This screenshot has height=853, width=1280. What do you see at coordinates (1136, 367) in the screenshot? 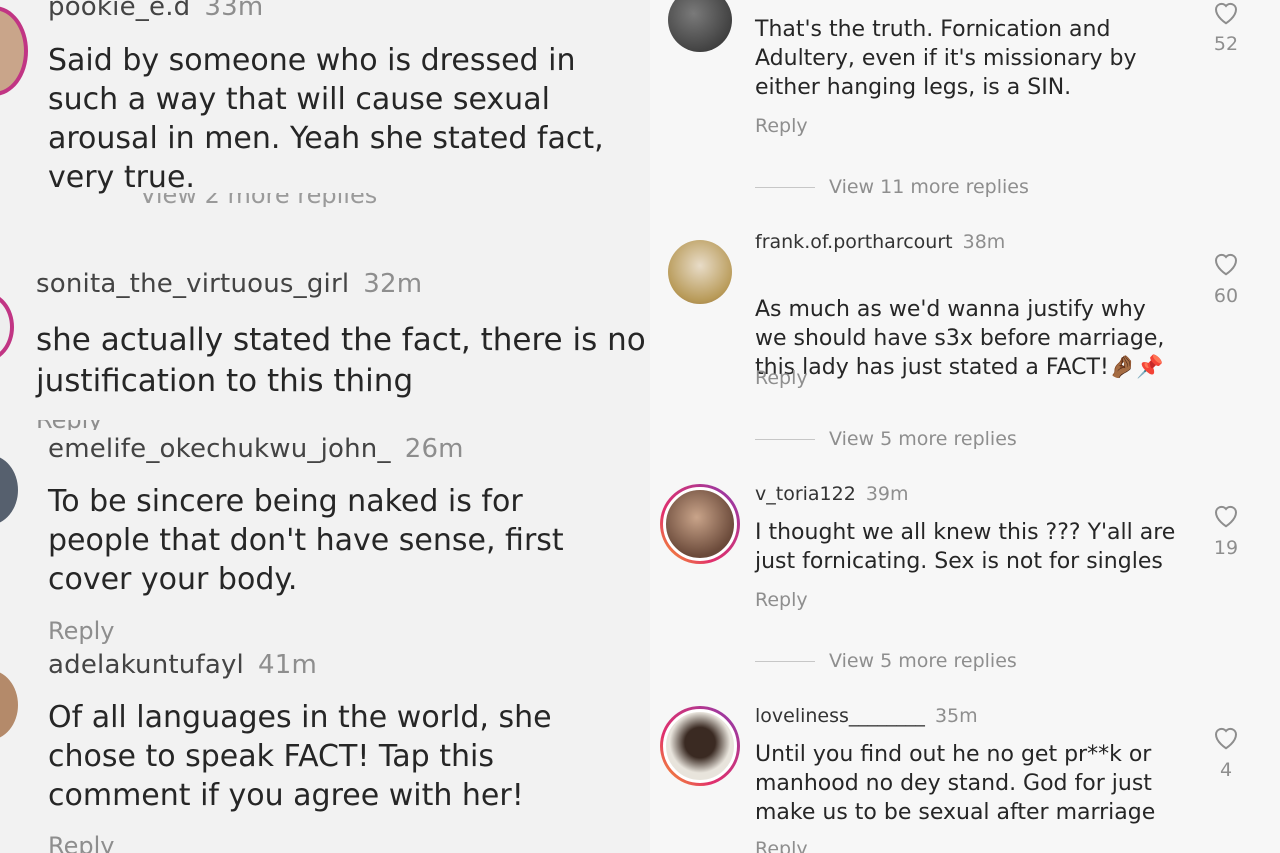
I see `emoji: 🤌🏾📌` at bounding box center [1136, 367].